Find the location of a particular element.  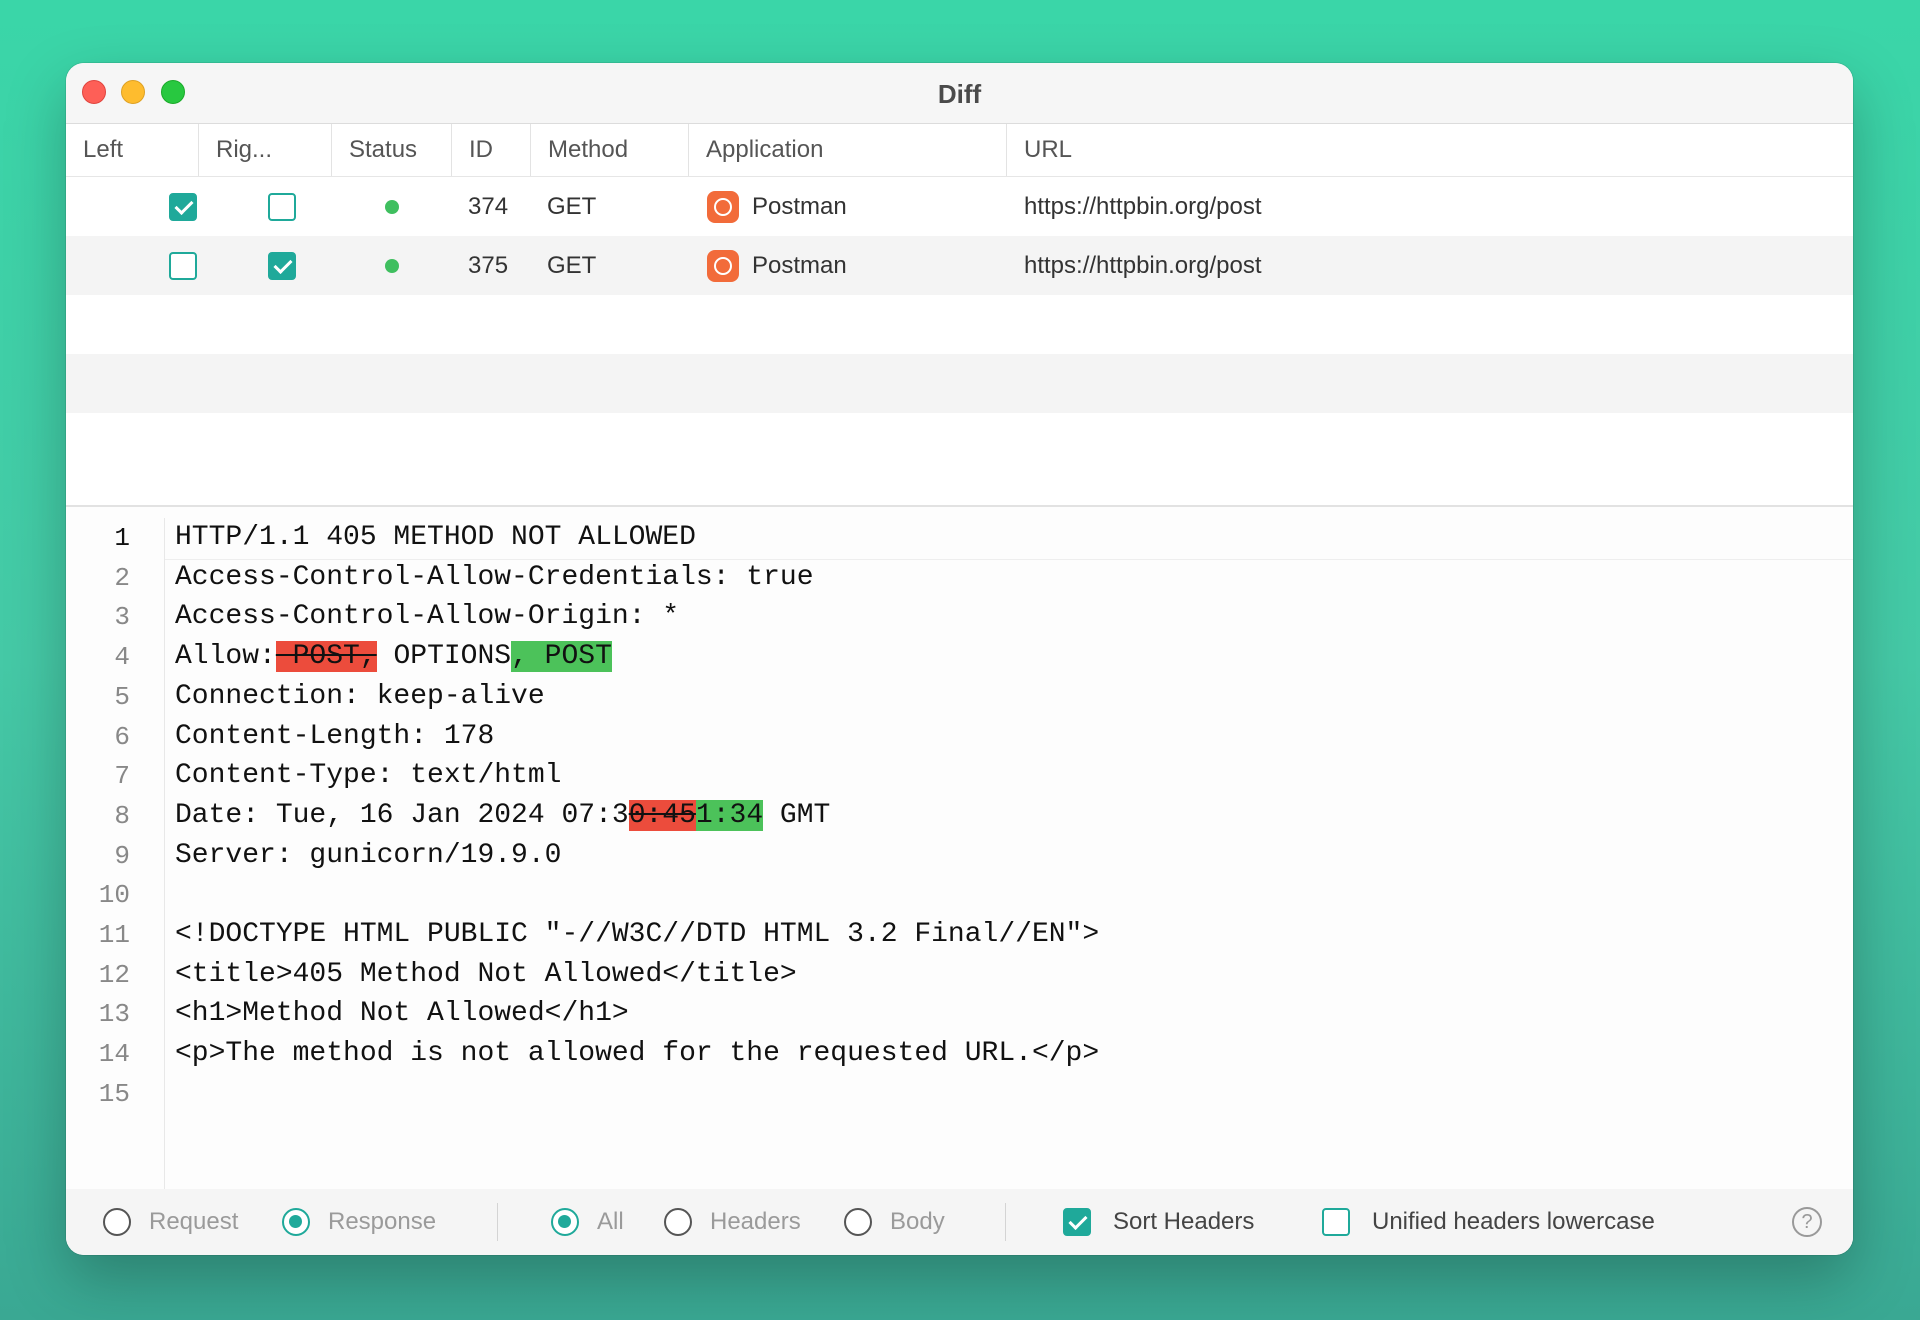

line-number: 7 is located at coordinates (122, 776).